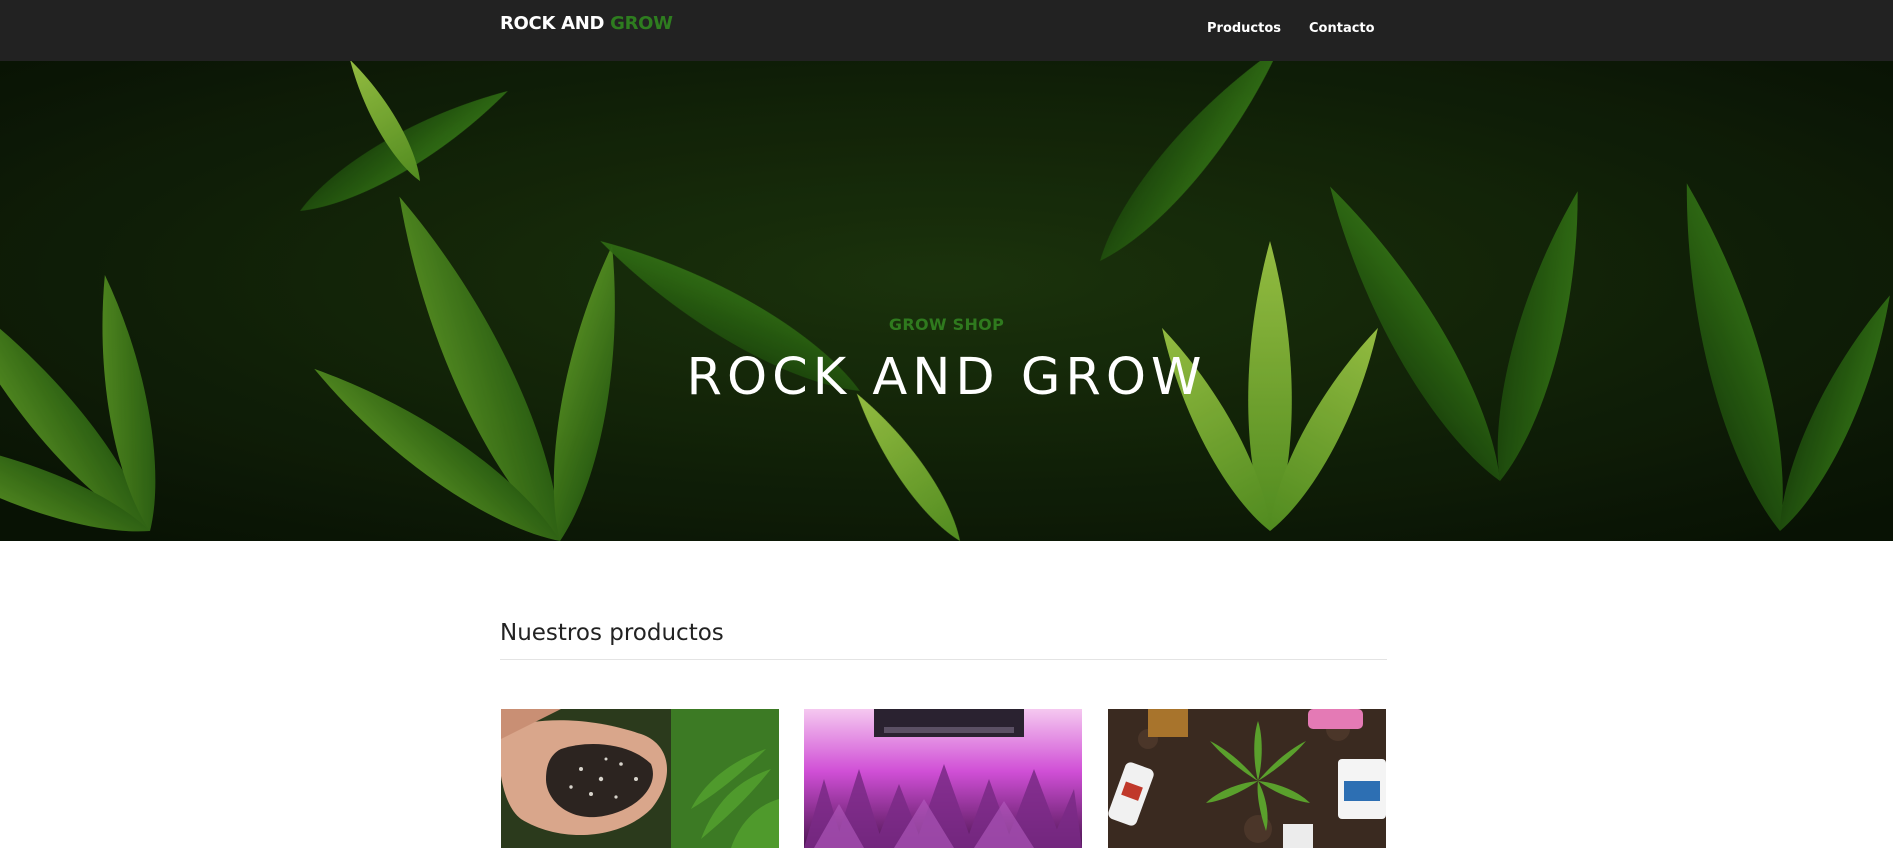  I want to click on brand-text-green: GROW, so click(641, 23).